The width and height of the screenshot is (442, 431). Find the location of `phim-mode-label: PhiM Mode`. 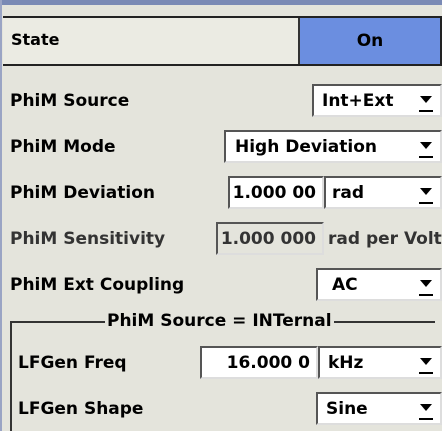

phim-mode-label: PhiM Mode is located at coordinates (63, 147).